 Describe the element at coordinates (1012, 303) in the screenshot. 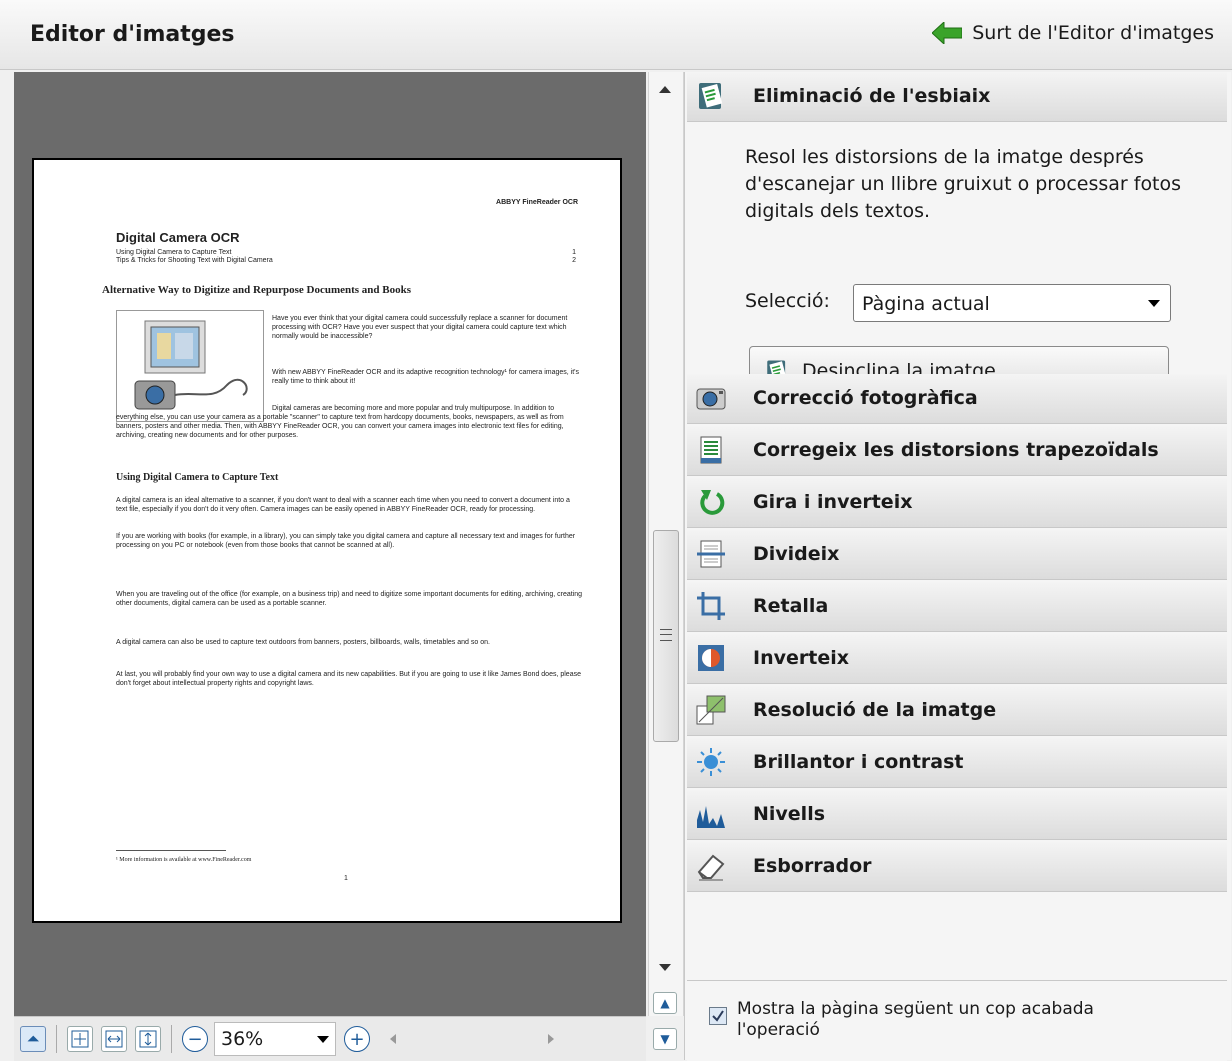

I see `selection-dropdown: Pàgina actual` at that location.